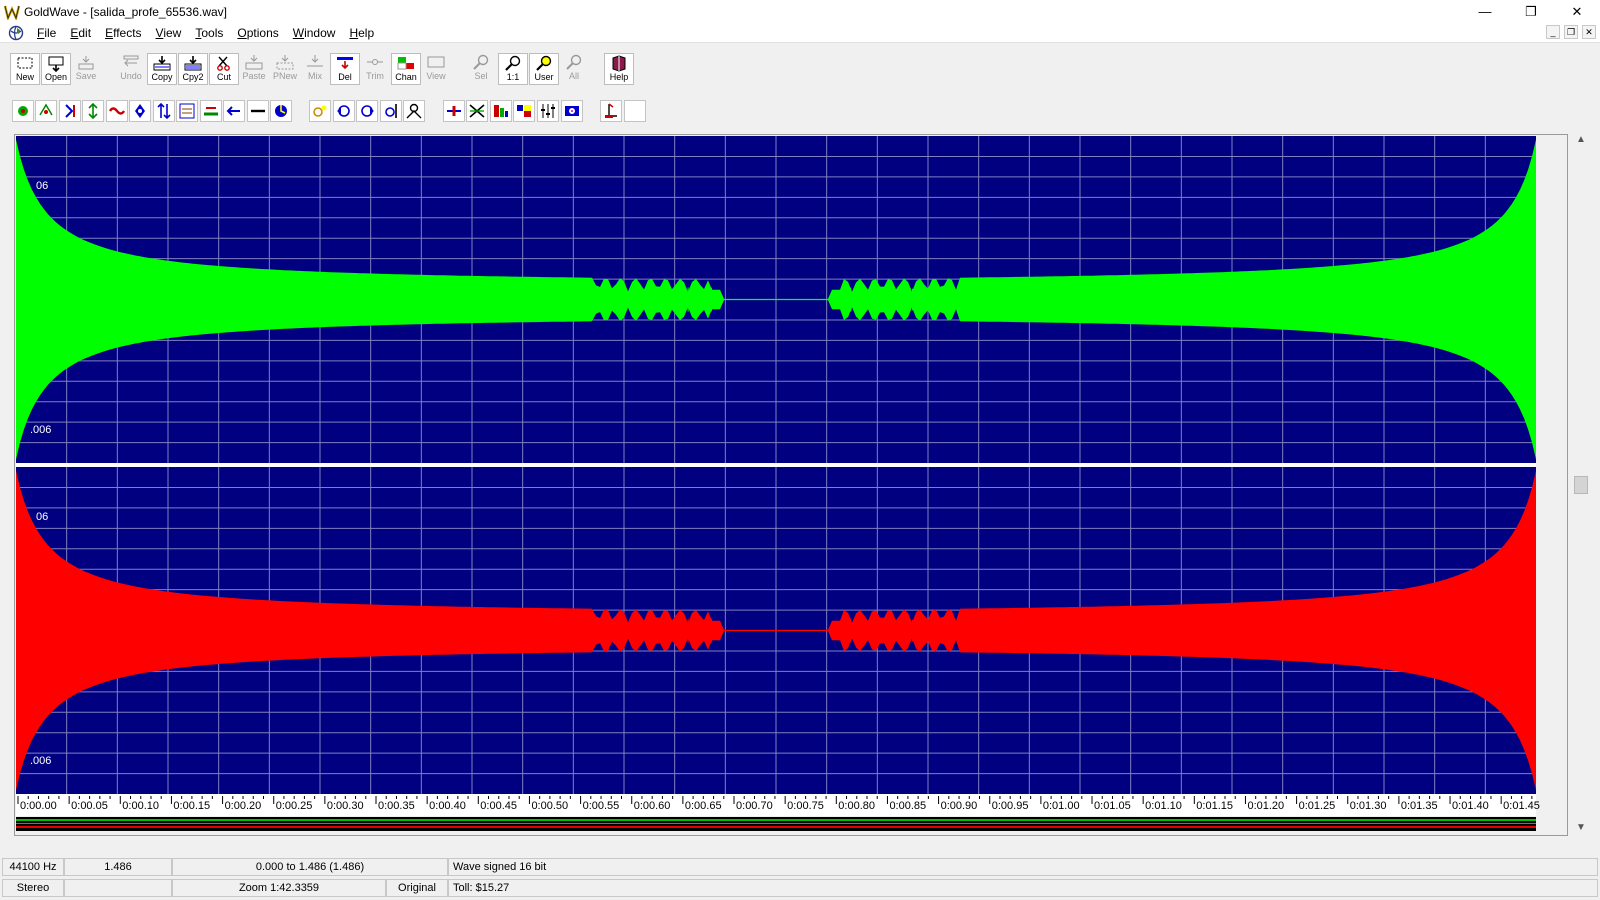 This screenshot has width=1600, height=900. Describe the element at coordinates (1581, 142) in the screenshot. I see `scroll-up-icon: ▲` at that location.